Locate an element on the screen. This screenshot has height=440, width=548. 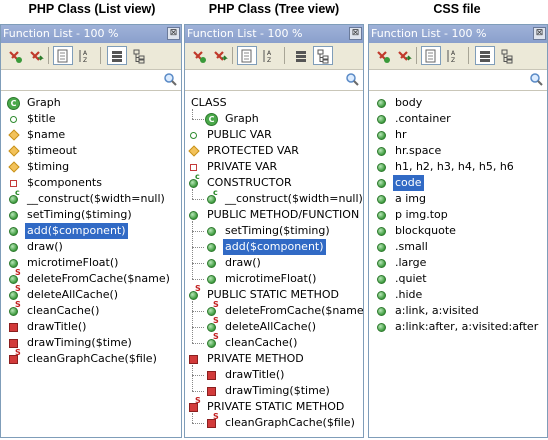
item-label: PUBLIC VAR is located at coordinates (239, 134).